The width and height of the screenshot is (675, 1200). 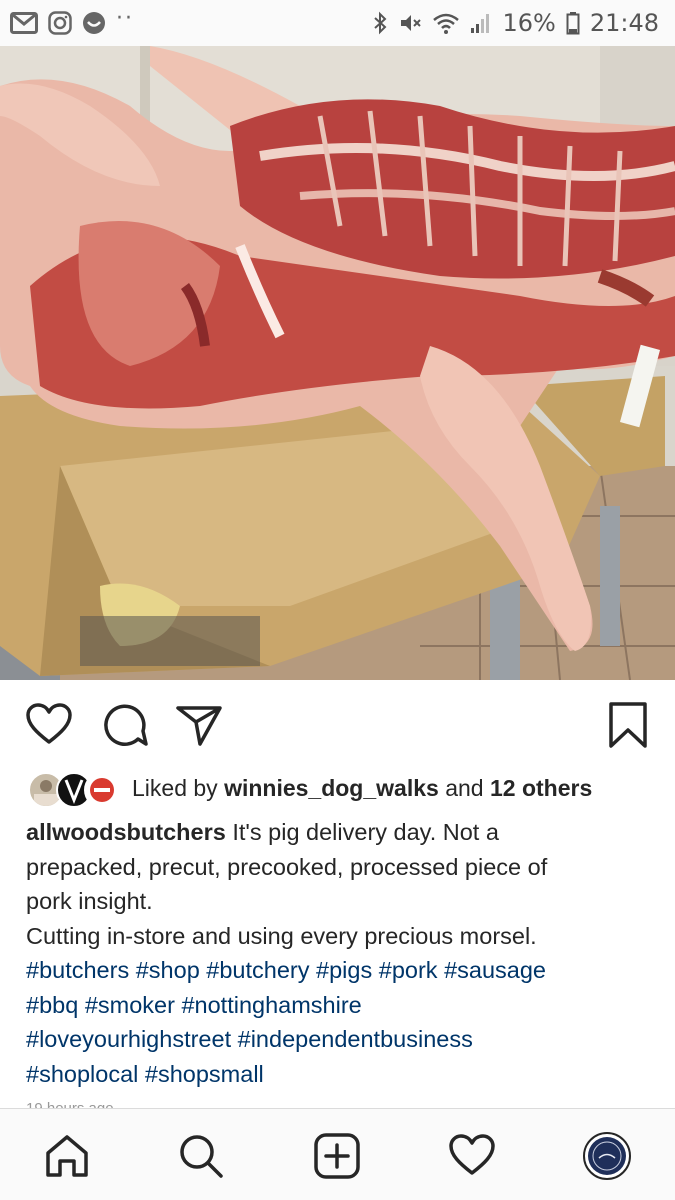 What do you see at coordinates (271, 1005) in the screenshot?
I see `hashtag: #nottinghamshire` at bounding box center [271, 1005].